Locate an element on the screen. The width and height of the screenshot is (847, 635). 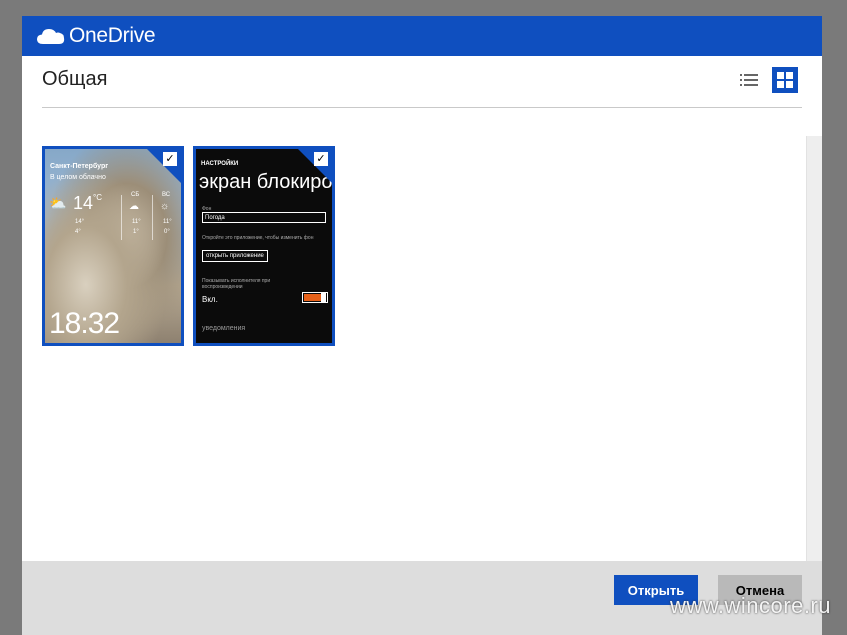
app-brand: OneDrive is located at coordinates (112, 35).